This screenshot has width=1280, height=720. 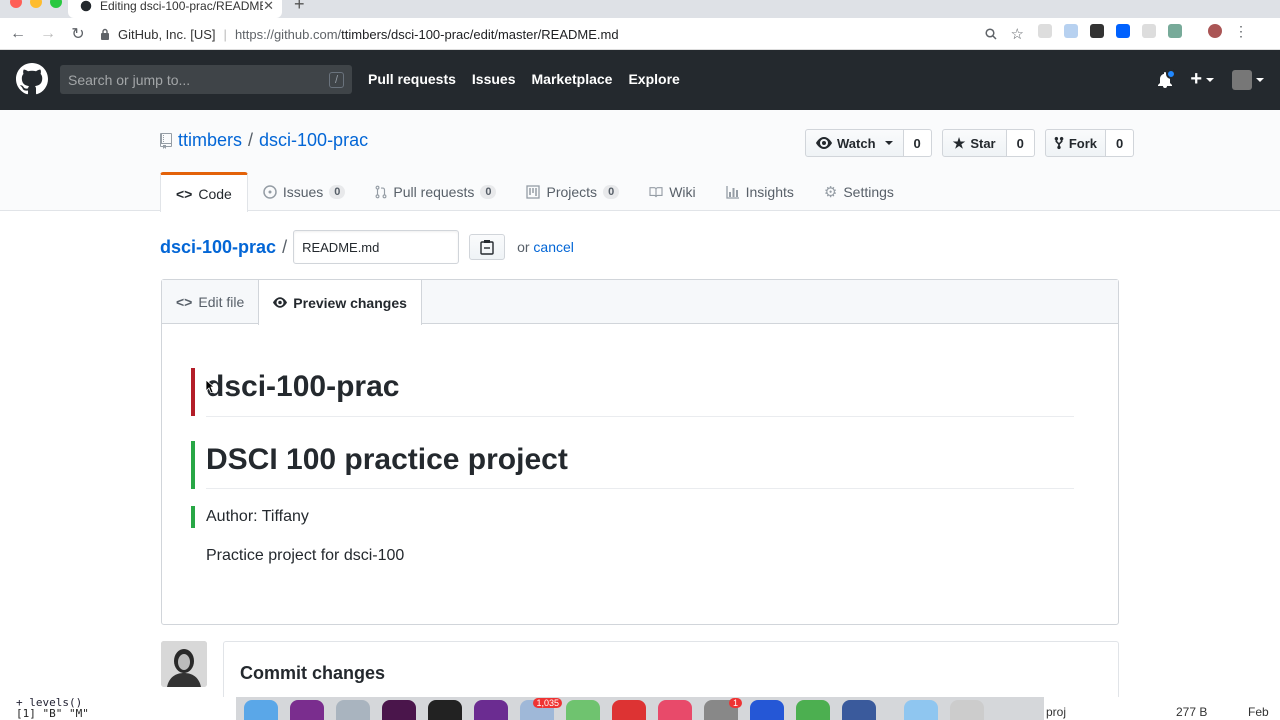 What do you see at coordinates (268, 7) in the screenshot?
I see `close-tab-icon: ✕` at bounding box center [268, 7].